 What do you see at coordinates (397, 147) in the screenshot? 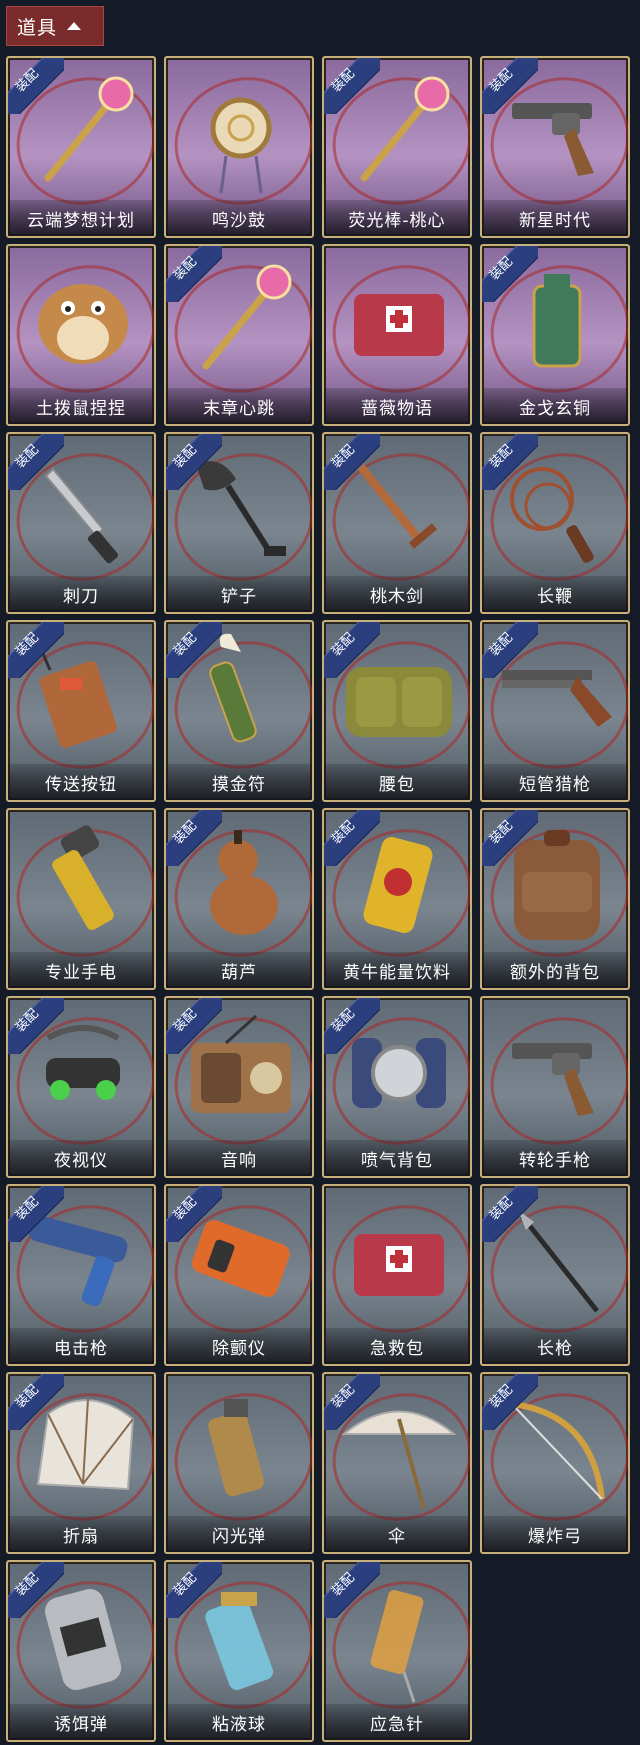
I see `item-card: 装配 荧光棒-桃心` at bounding box center [397, 147].